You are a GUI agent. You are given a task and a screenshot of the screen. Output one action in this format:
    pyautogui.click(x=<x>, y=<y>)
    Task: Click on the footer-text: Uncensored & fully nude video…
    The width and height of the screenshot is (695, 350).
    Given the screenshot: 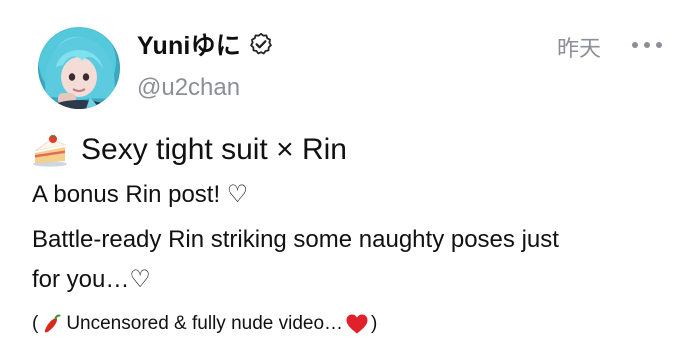 What is the action you would take?
    pyautogui.click(x=205, y=323)
    